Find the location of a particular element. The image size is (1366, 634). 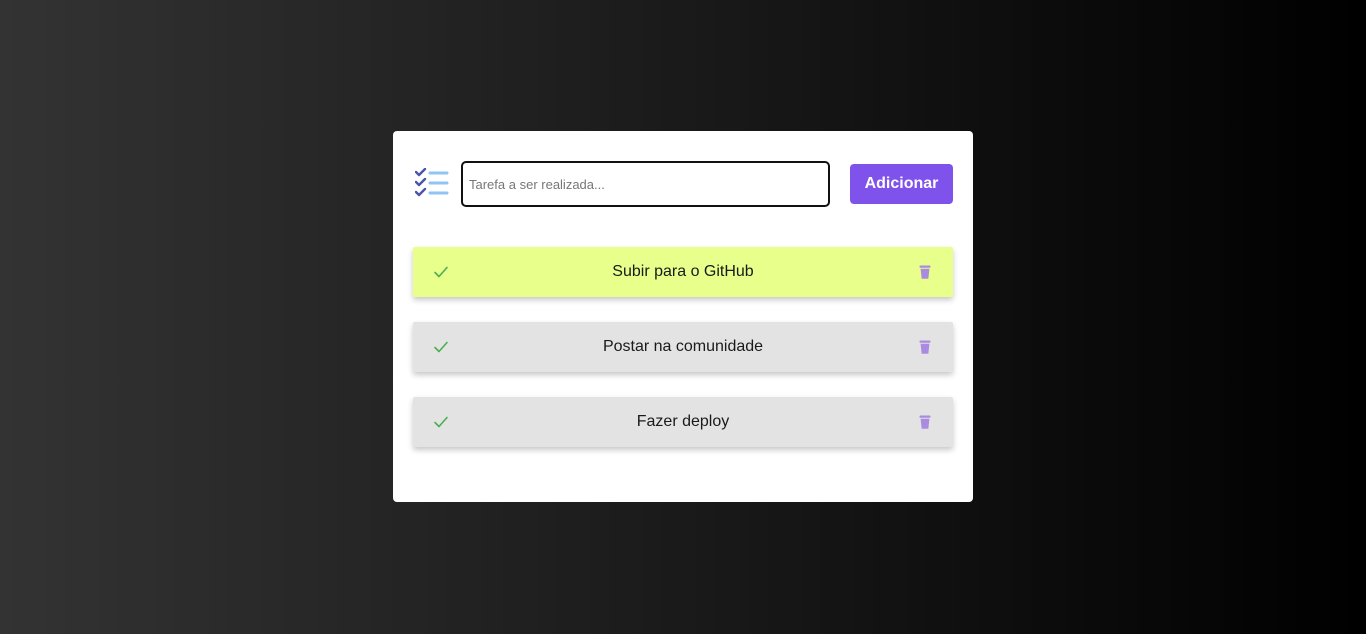

task-text: Fazer deploy is located at coordinates (683, 421).